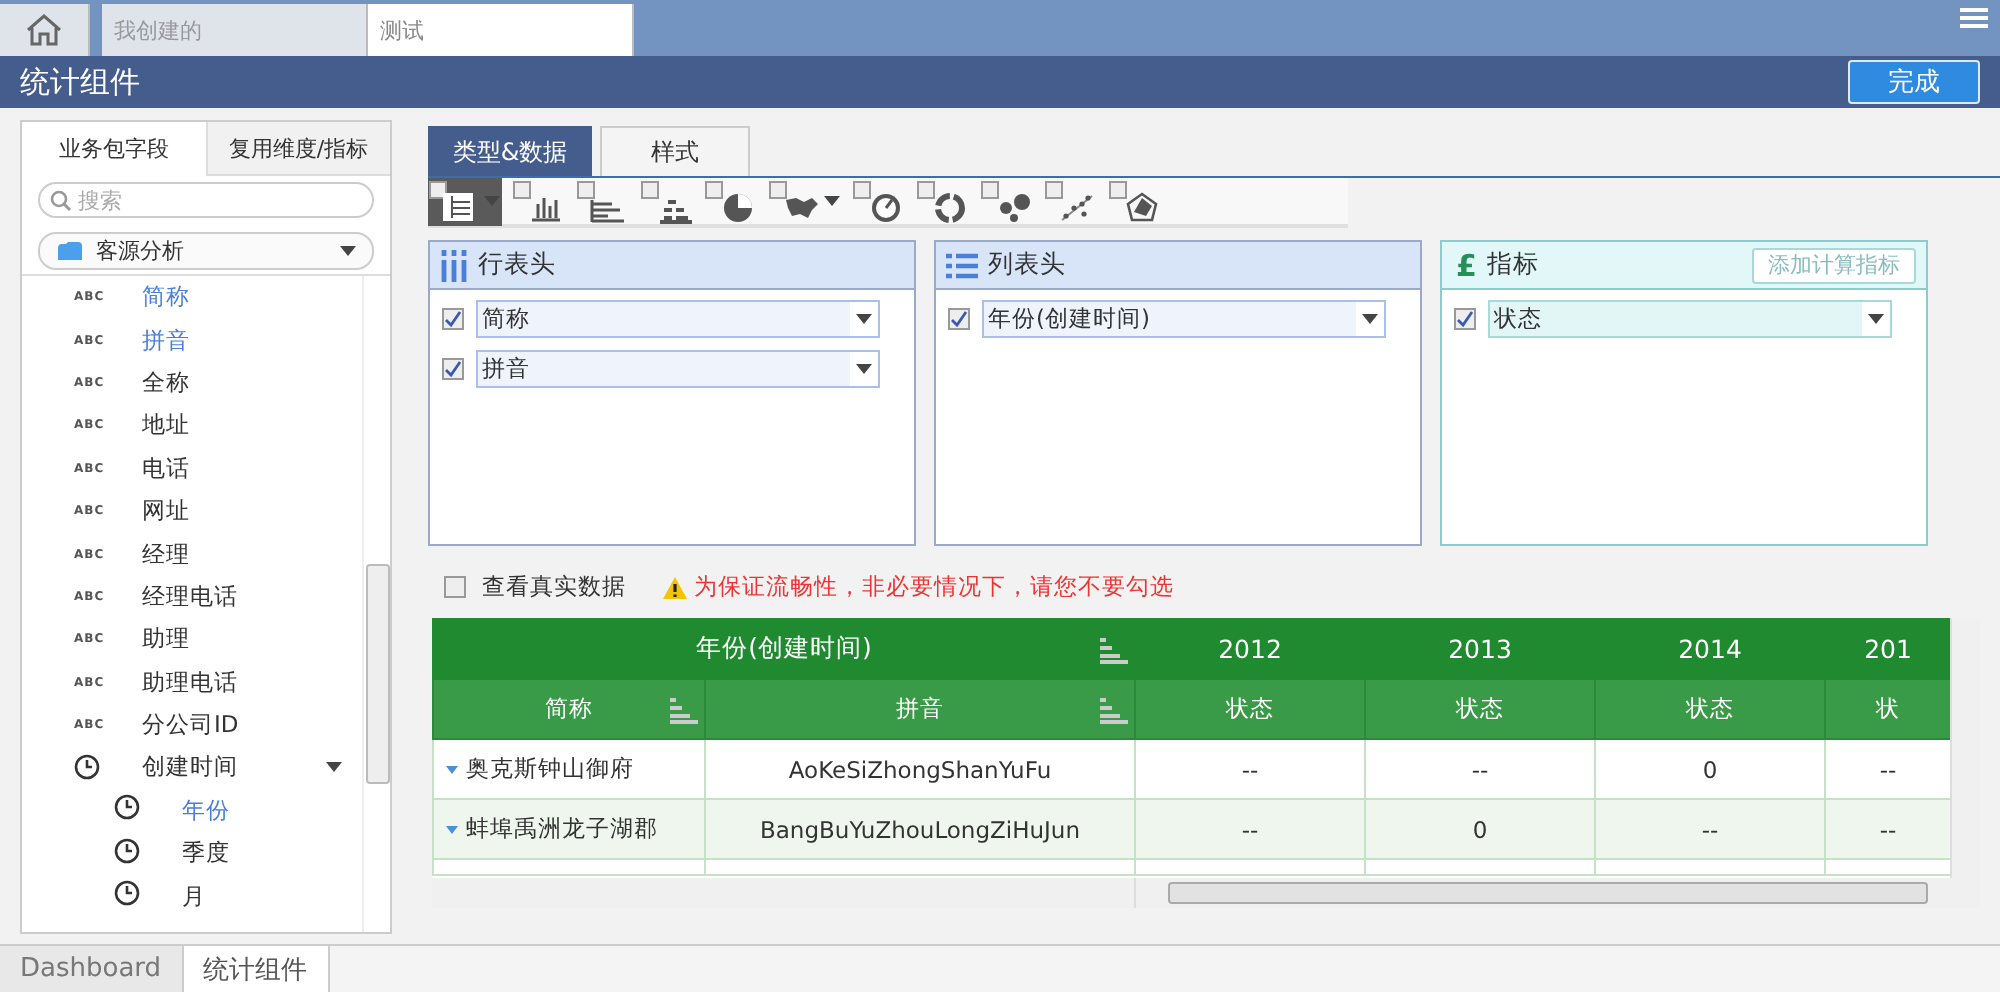 The height and width of the screenshot is (992, 2000). Describe the element at coordinates (166, 468) in the screenshot. I see `field-item: 电话` at that location.